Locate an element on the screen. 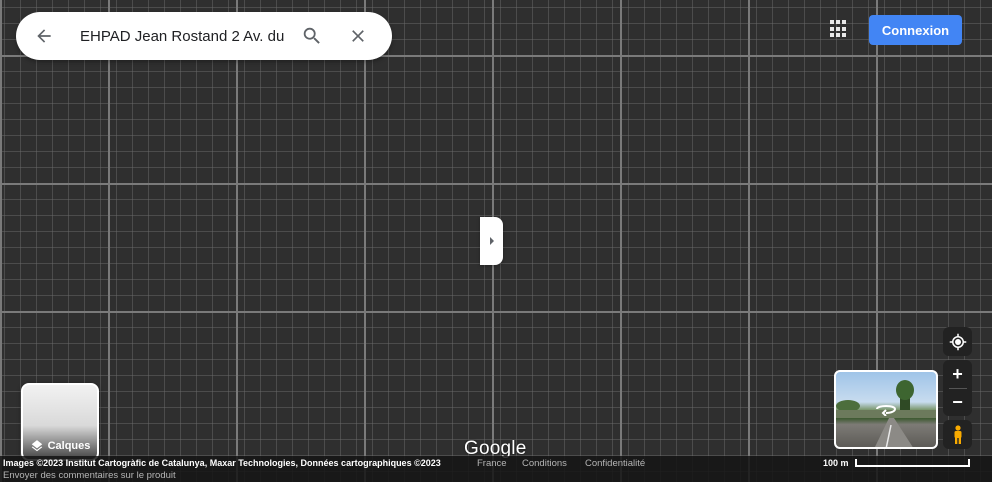 The image size is (992, 482). my-location-button is located at coordinates (957, 341).